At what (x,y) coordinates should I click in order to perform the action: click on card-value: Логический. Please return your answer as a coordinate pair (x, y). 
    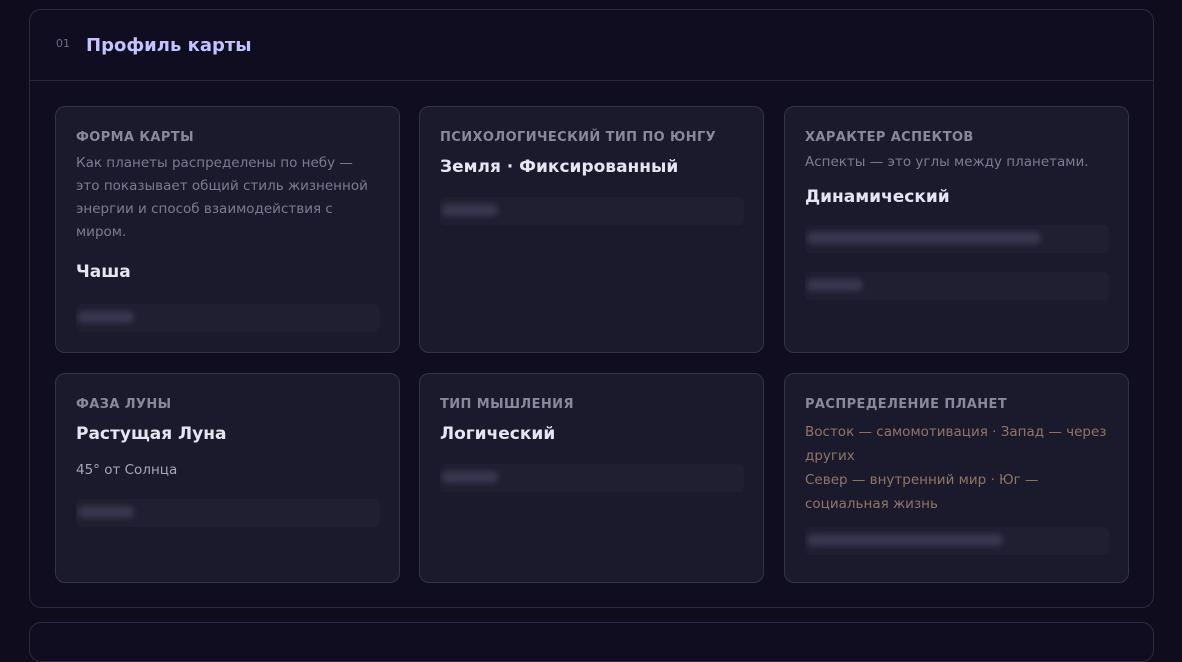
    Looking at the image, I should click on (498, 434).